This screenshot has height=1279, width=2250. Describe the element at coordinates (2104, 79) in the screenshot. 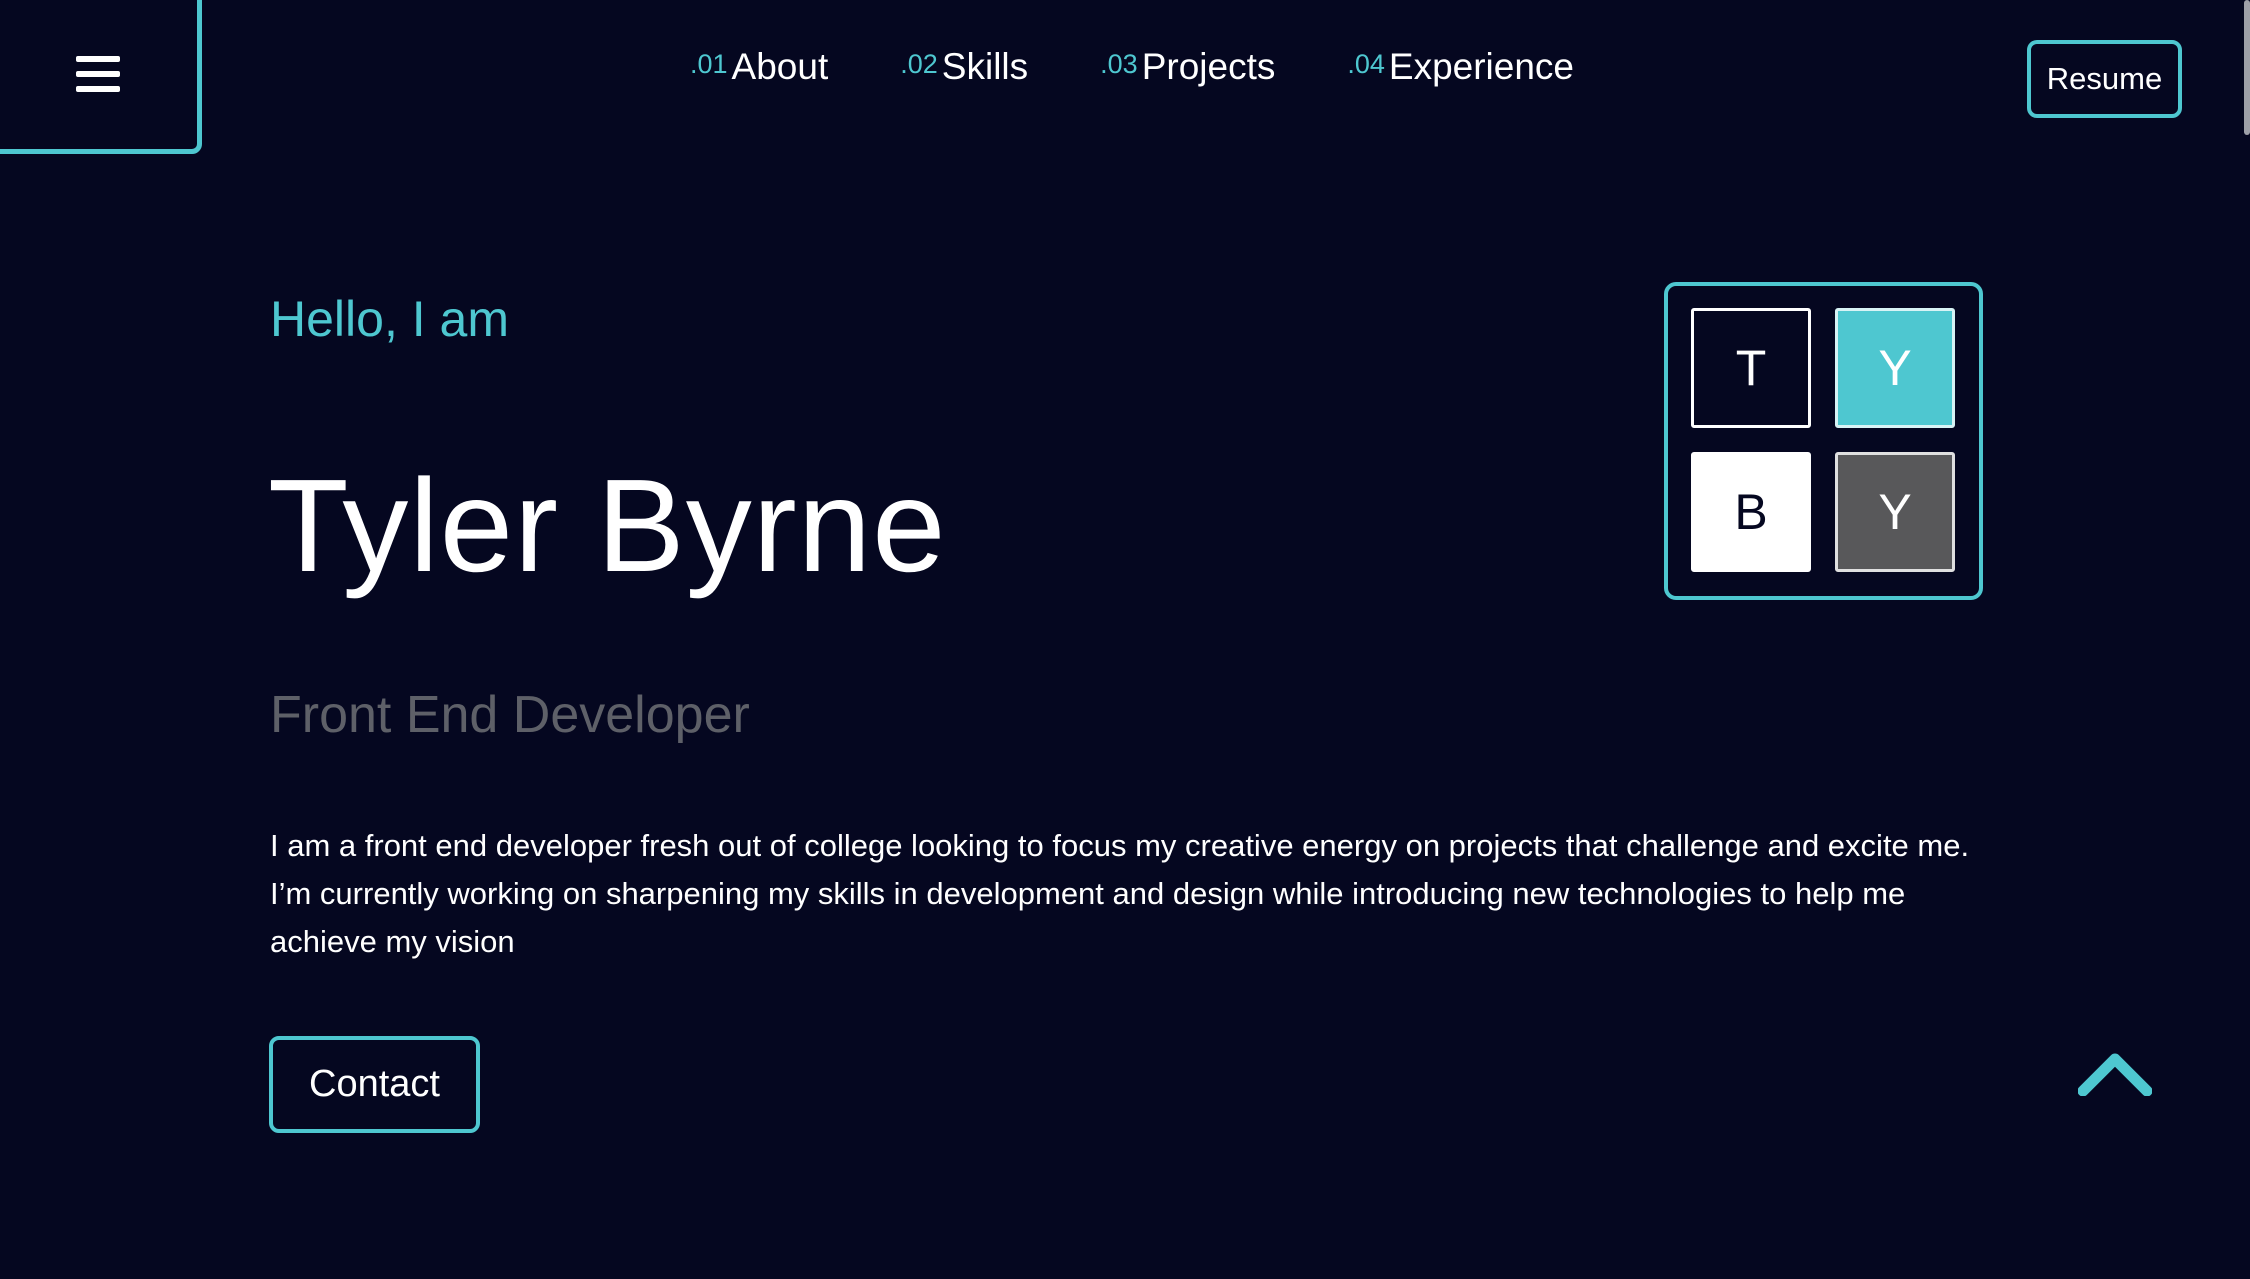

I see `resume-button: Resume` at that location.